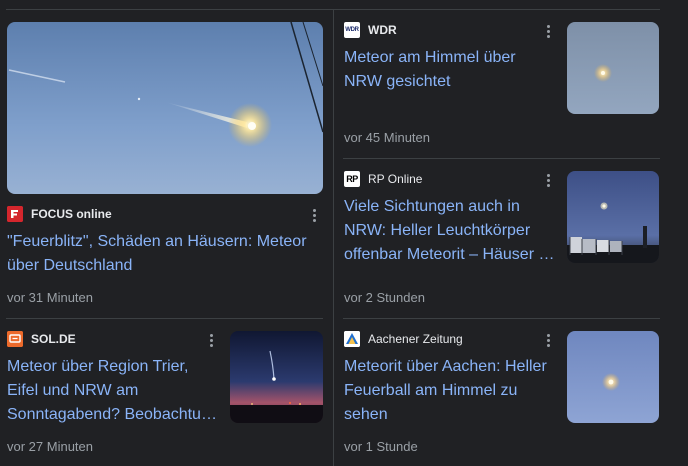 This screenshot has width=688, height=466. I want to click on focus-logo-icon, so click(15, 214).